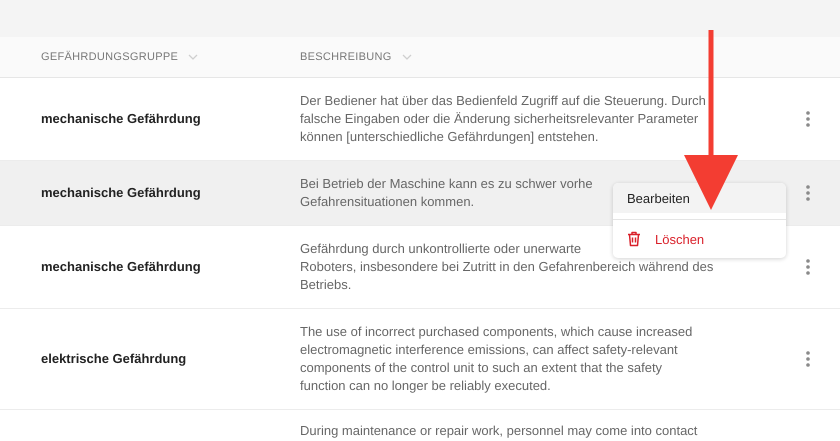 This screenshot has height=441, width=840. What do you see at coordinates (346, 57) in the screenshot?
I see `column-header: BESCHREIBUNG` at bounding box center [346, 57].